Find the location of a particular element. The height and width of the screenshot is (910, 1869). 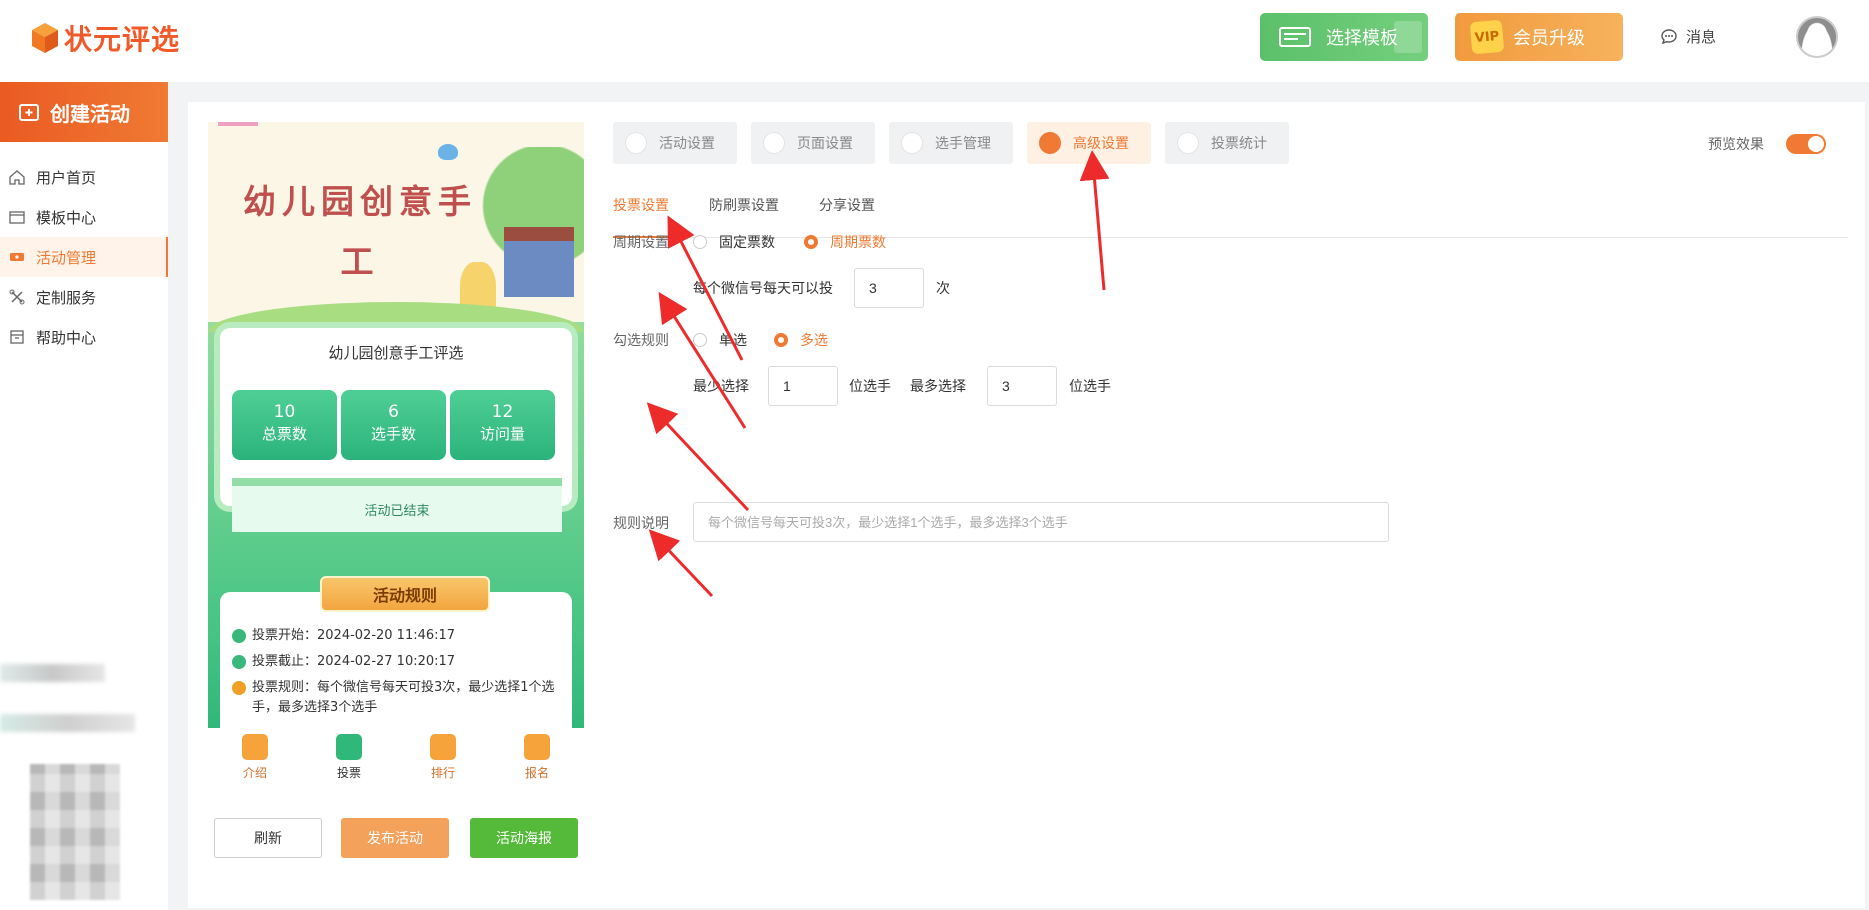

settings-tabs: 活动设置 页面设置 选手管理 高级设置 投票统计 is located at coordinates (951, 143).